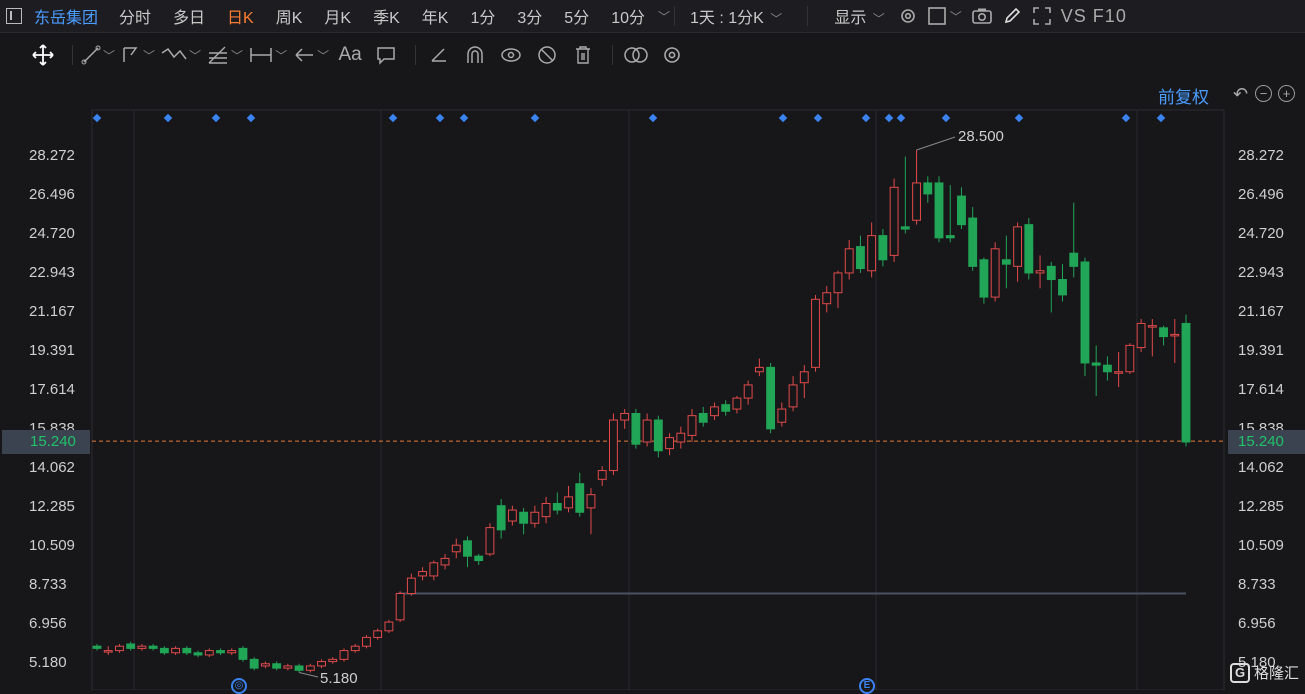 This screenshot has width=1305, height=694. What do you see at coordinates (339, 678) in the screenshot?
I see `low-price-annotation: 5.180` at bounding box center [339, 678].